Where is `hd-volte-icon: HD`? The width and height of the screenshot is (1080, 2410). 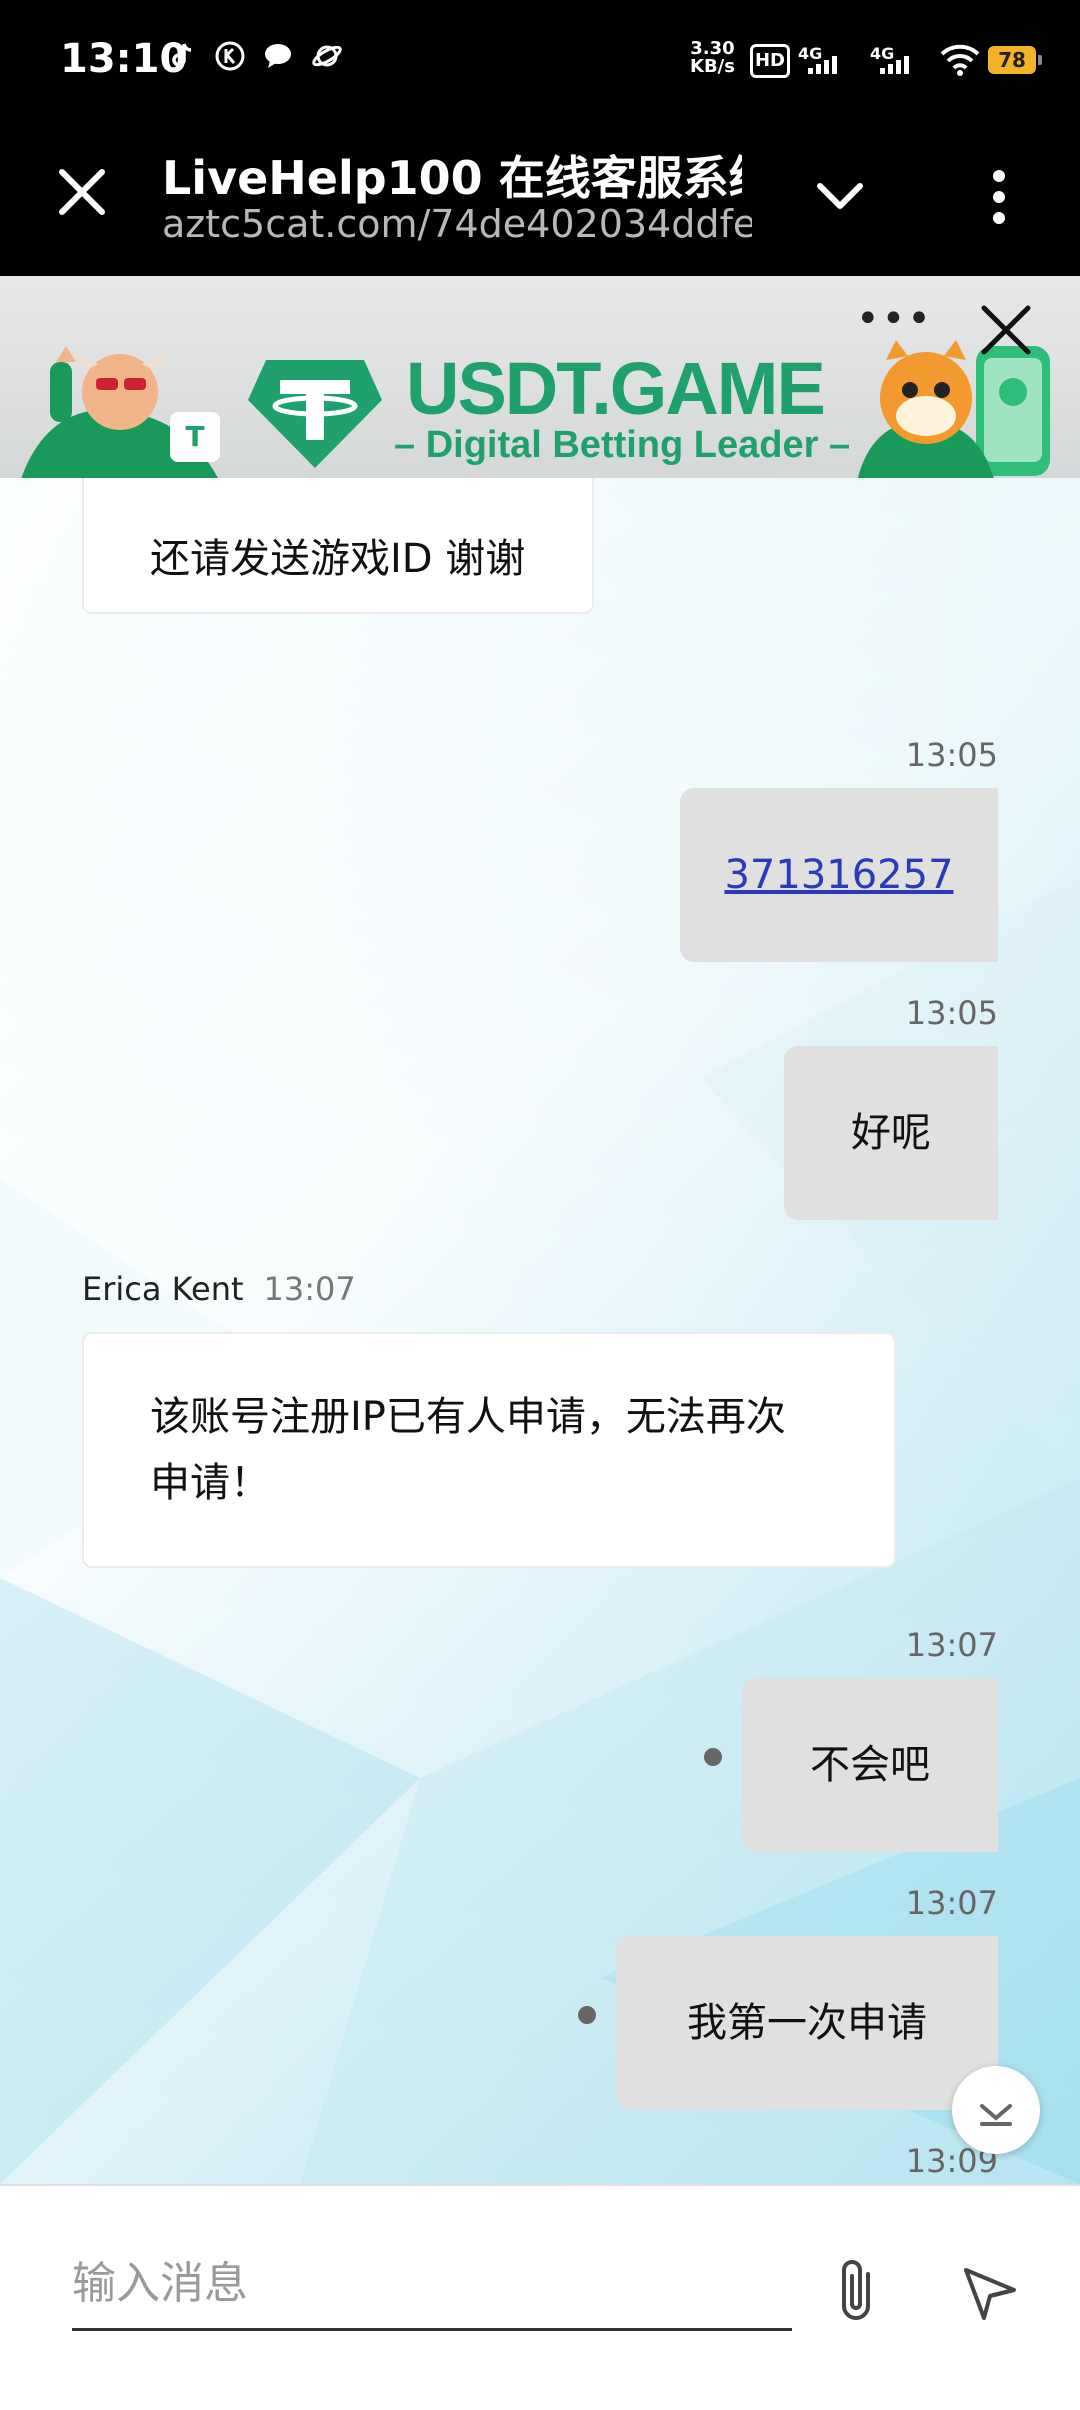 hd-volte-icon: HD is located at coordinates (770, 61).